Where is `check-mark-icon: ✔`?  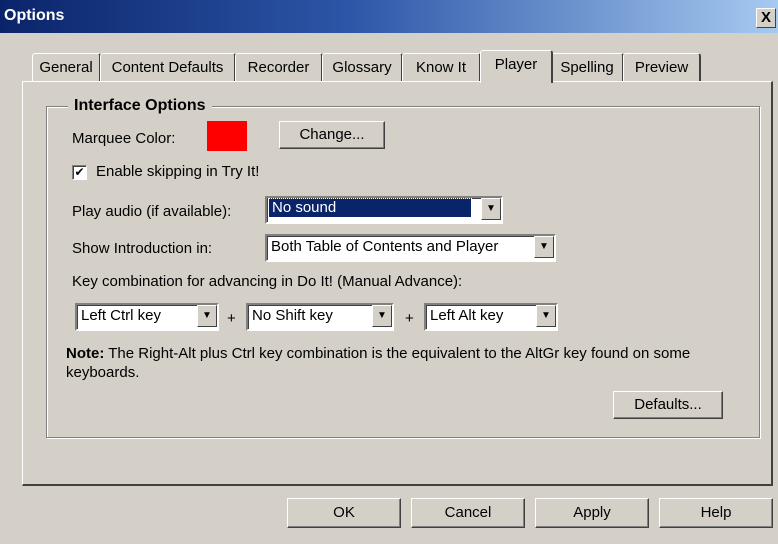
check-mark-icon: ✔ is located at coordinates (79, 172).